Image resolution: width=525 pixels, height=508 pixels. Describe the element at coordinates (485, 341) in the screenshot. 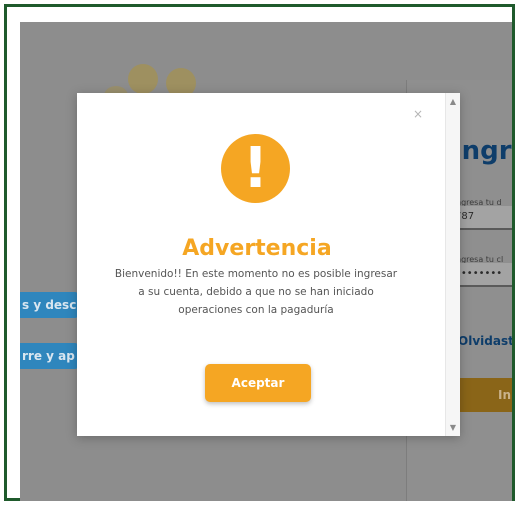

I see `forgot-password-link: Olvidaste` at that location.